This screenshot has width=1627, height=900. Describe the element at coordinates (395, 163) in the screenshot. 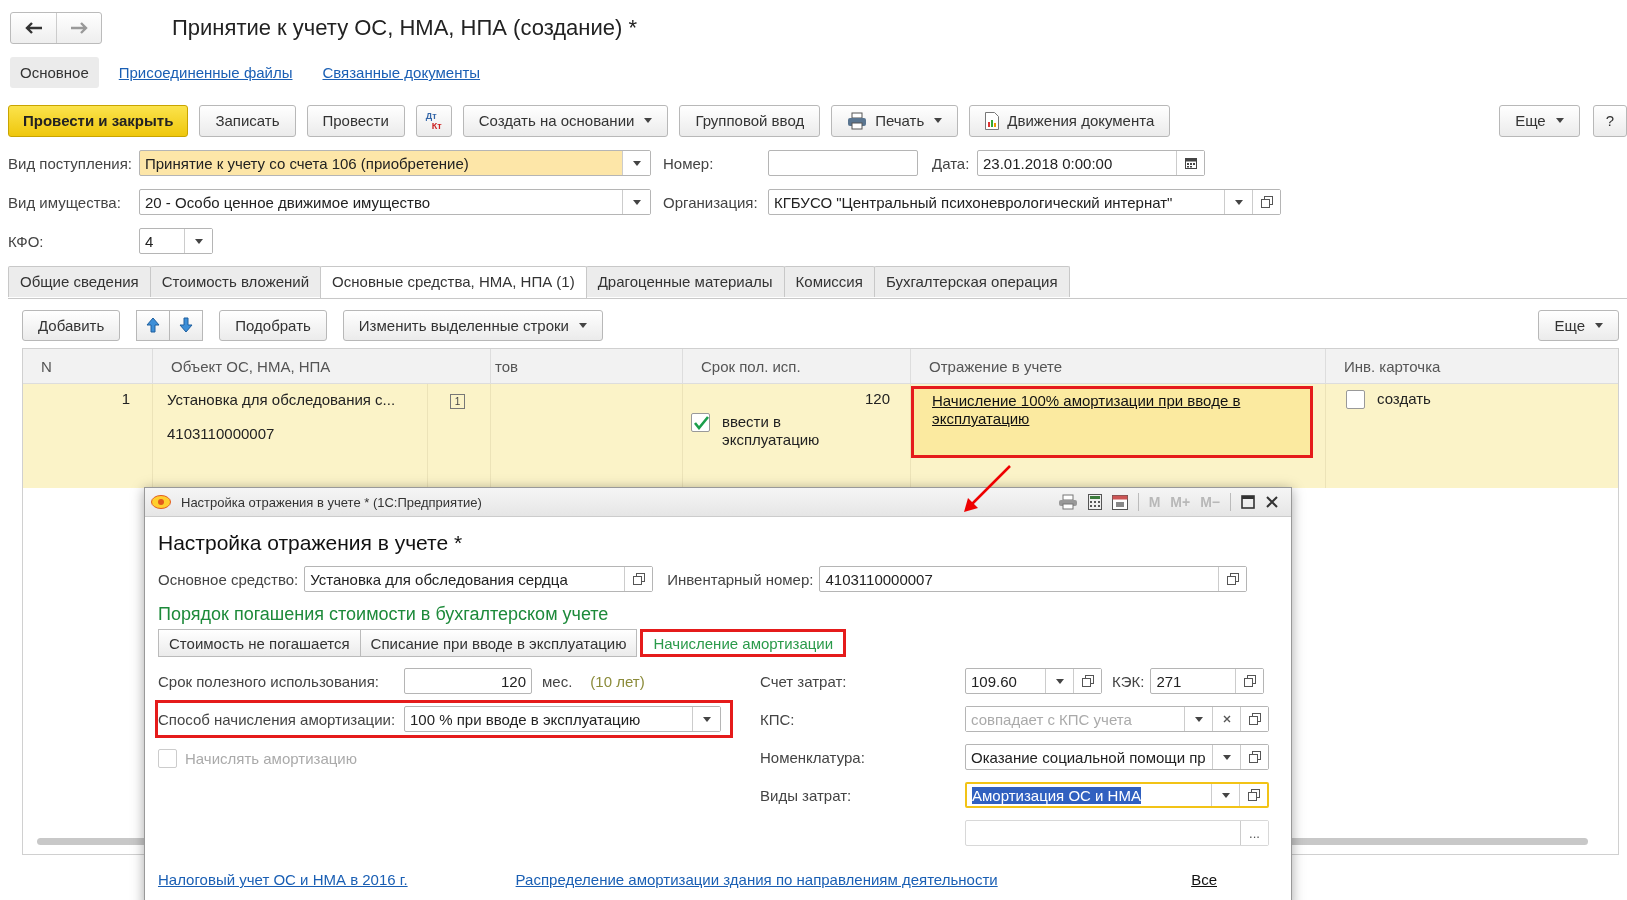

I see `receipt-type-field: Принятие к учету со счета 106 (приобретение)` at that location.